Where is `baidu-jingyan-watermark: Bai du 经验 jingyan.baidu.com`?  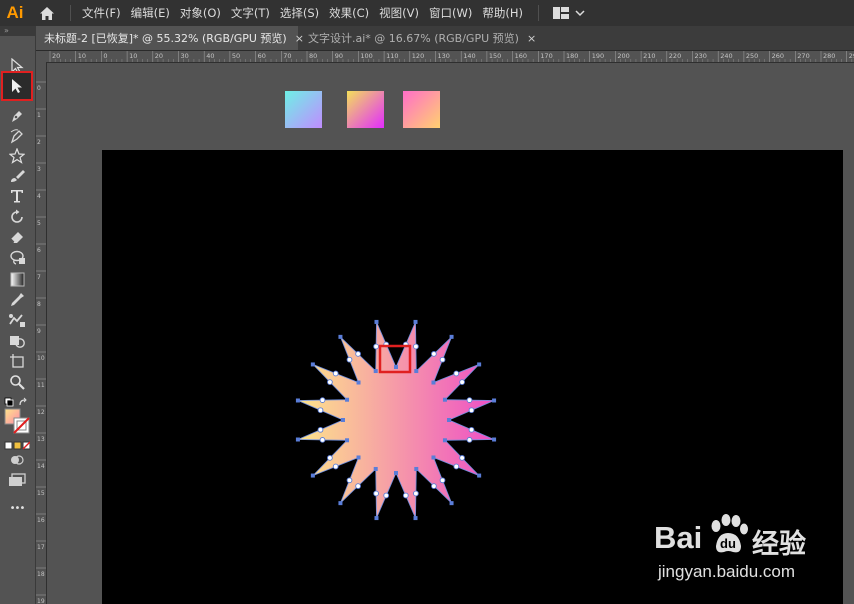 baidu-jingyan-watermark: Bai du 经验 jingyan.baidu.com is located at coordinates (749, 548).